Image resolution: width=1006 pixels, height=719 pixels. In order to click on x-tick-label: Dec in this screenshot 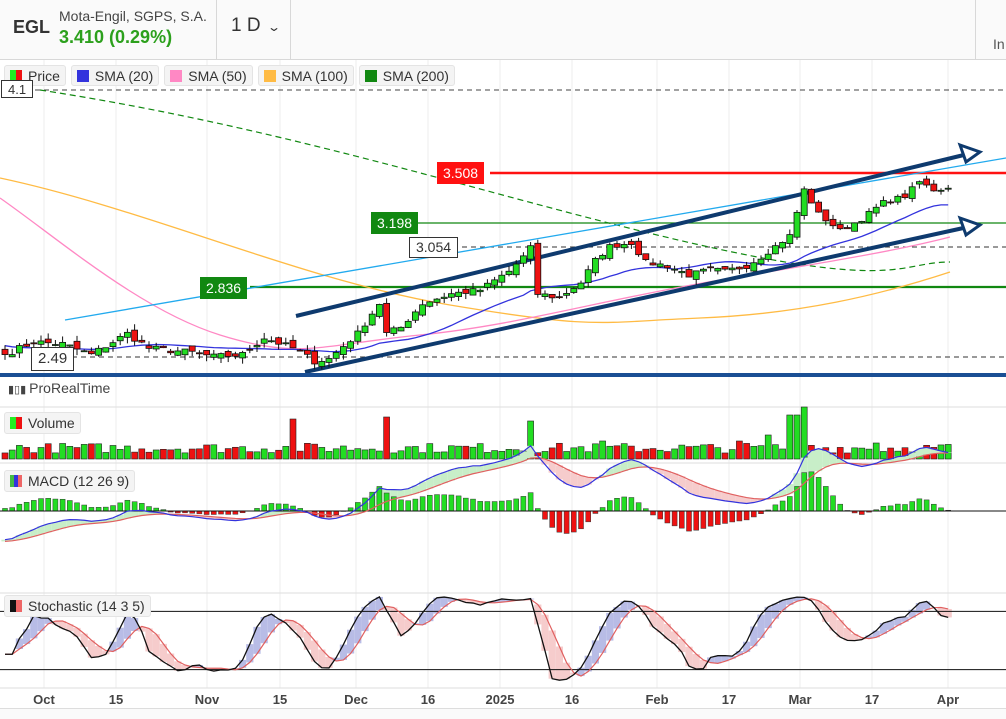, I will do `click(356, 699)`.